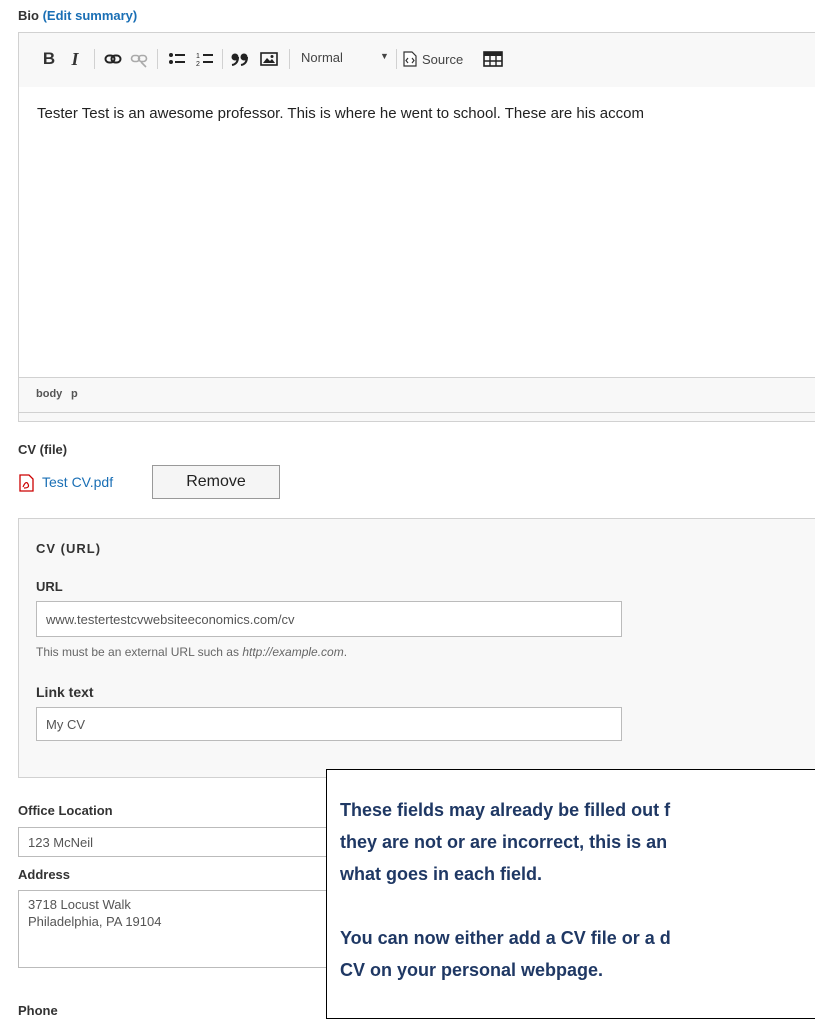 The image size is (815, 1019). What do you see at coordinates (198, 64) in the screenshot?
I see `svg-text: 2` at bounding box center [198, 64].